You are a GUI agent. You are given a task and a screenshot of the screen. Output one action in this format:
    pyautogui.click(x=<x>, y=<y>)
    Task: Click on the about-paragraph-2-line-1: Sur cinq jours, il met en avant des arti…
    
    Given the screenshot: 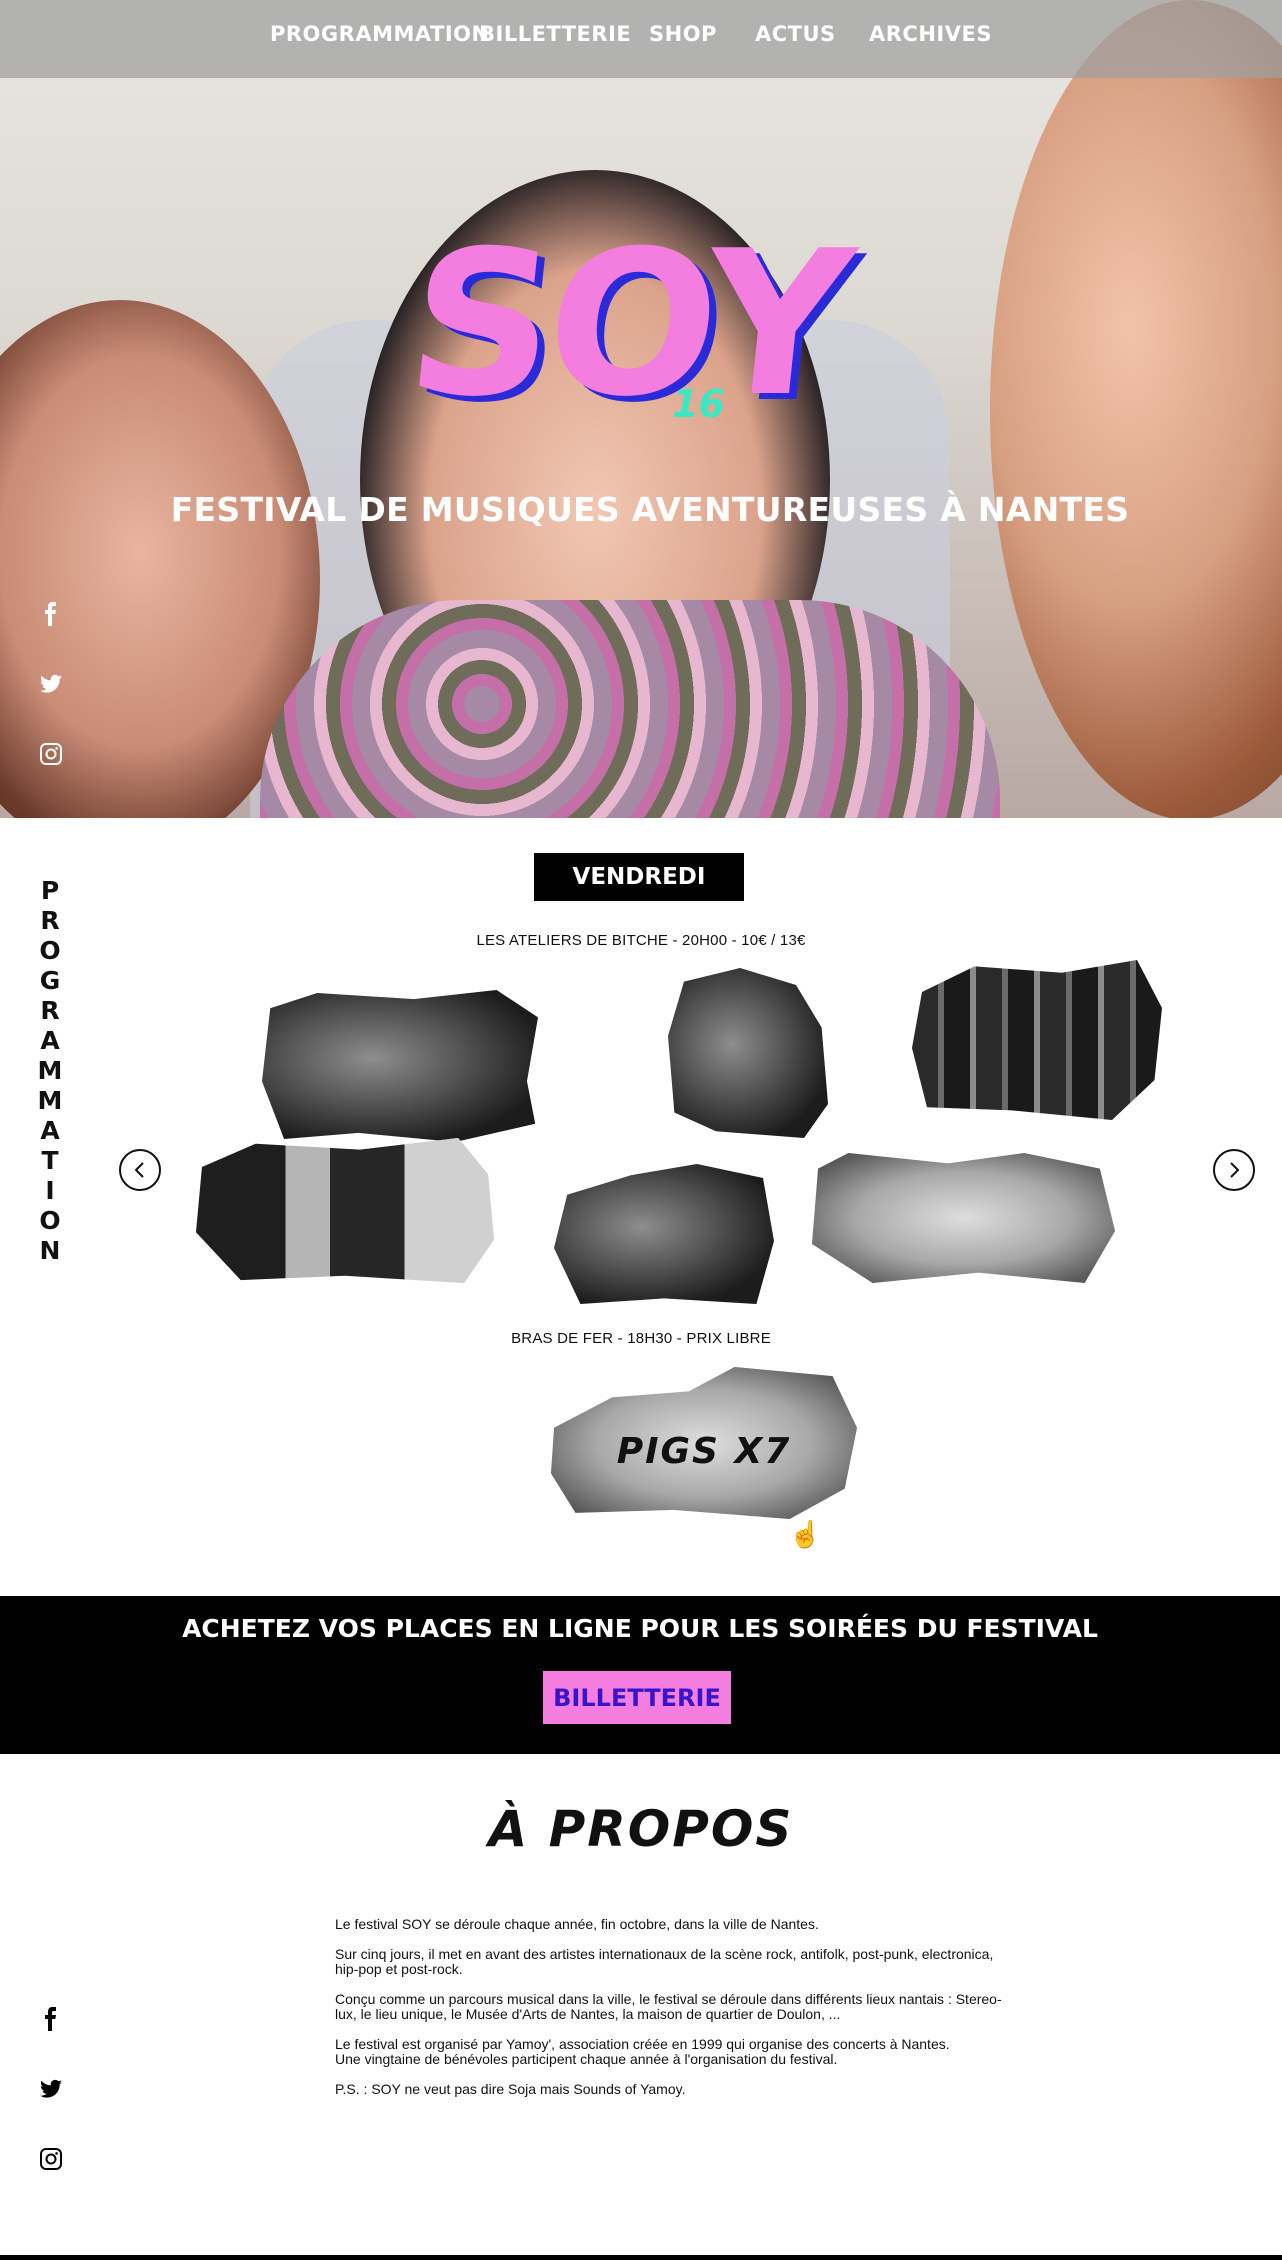 What is the action you would take?
    pyautogui.click(x=664, y=1954)
    